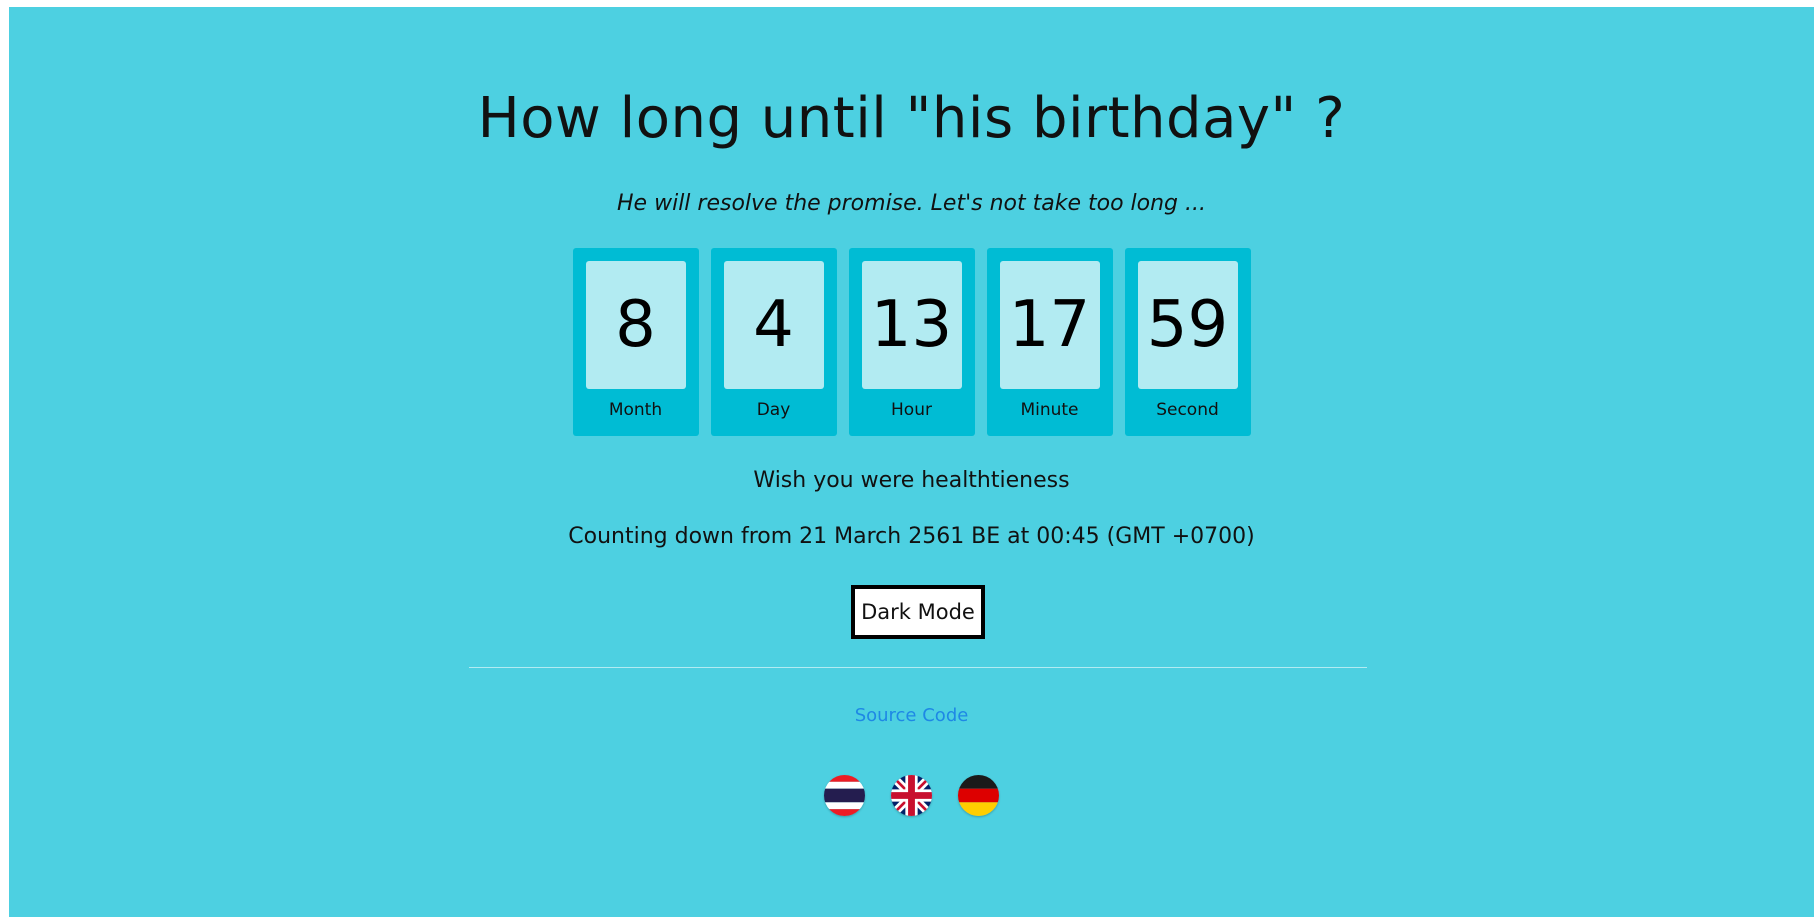  I want to click on countdown-label-day: Day, so click(773, 410).